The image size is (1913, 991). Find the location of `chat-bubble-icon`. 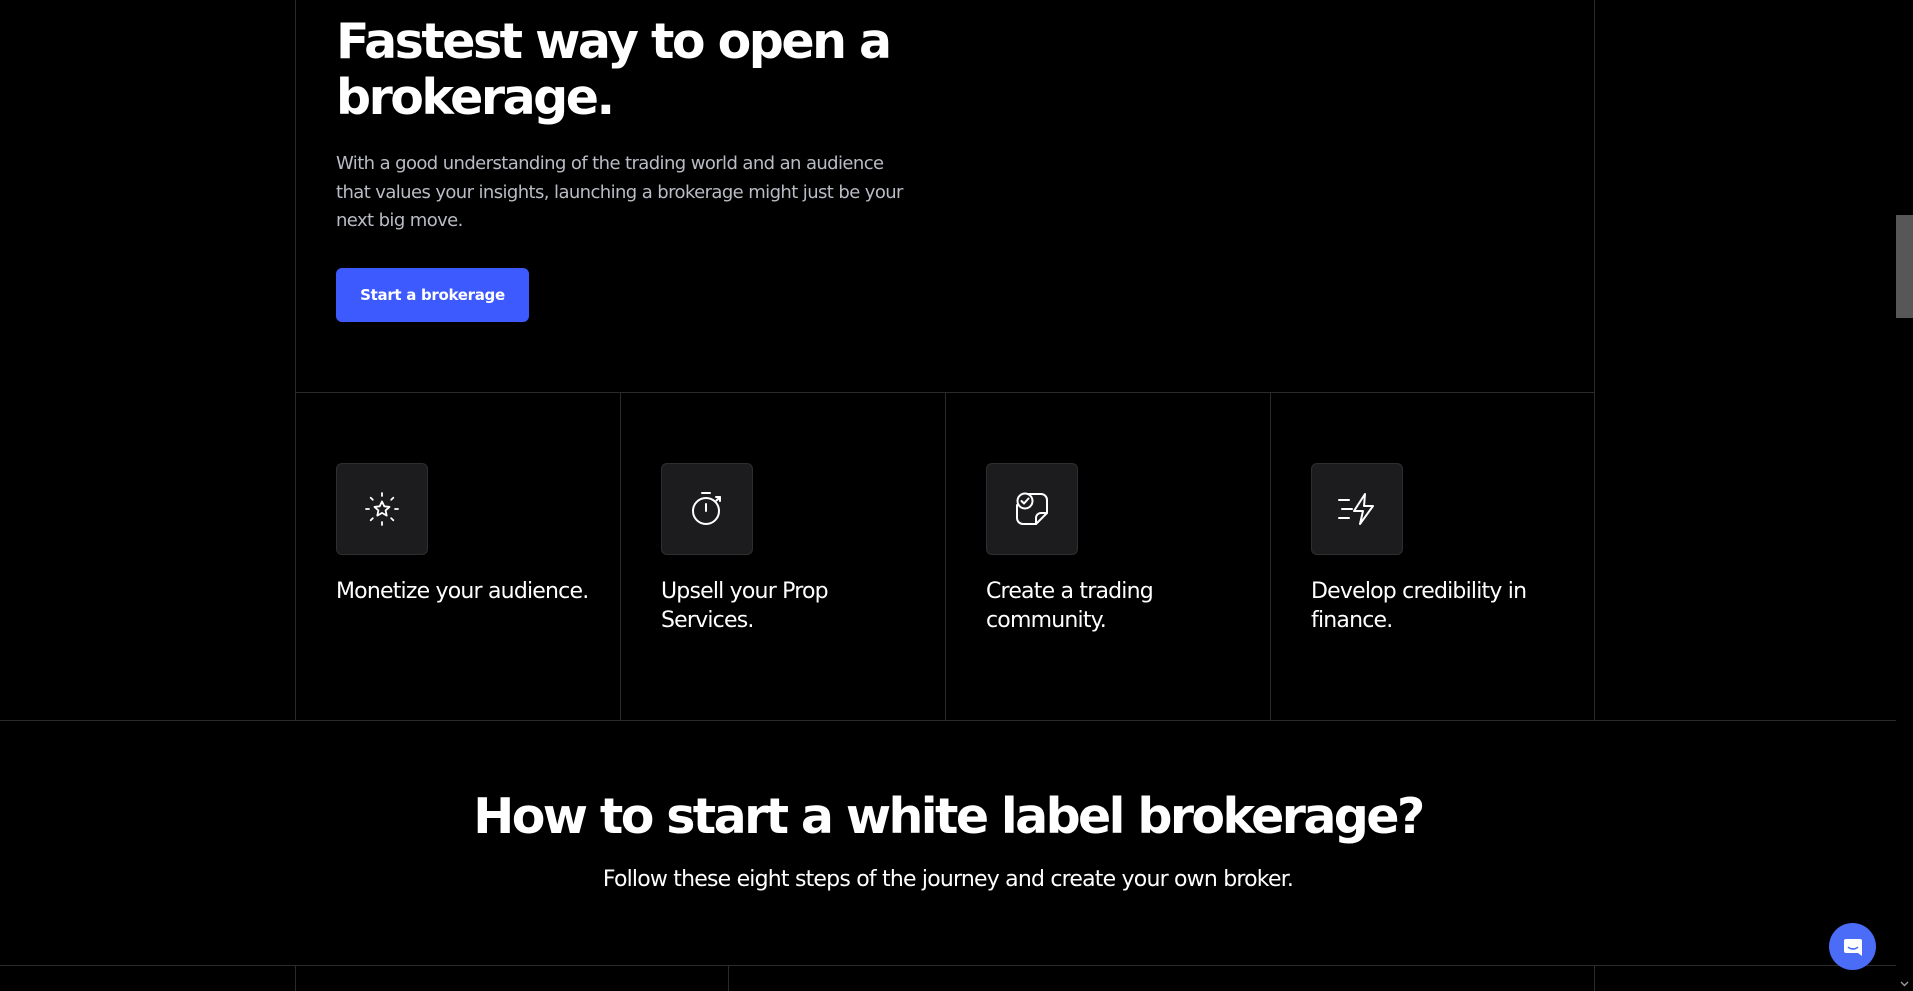

chat-bubble-icon is located at coordinates (1853, 947).